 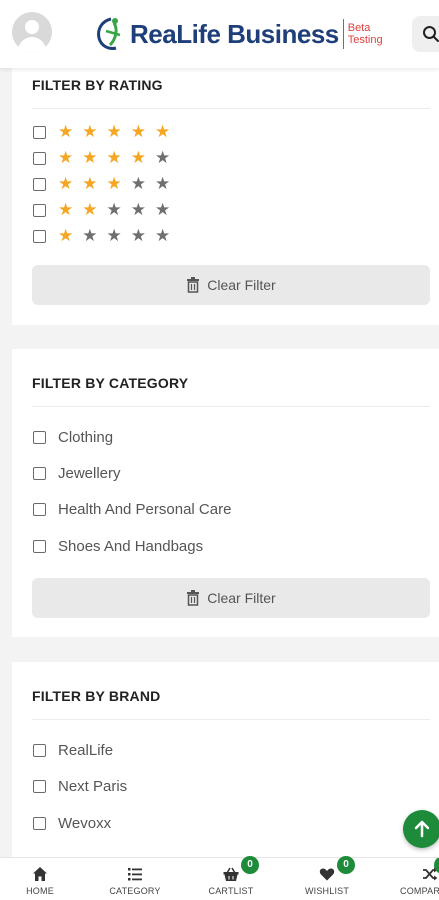 What do you see at coordinates (346, 865) in the screenshot?
I see `wishlist-count-badge: 0` at bounding box center [346, 865].